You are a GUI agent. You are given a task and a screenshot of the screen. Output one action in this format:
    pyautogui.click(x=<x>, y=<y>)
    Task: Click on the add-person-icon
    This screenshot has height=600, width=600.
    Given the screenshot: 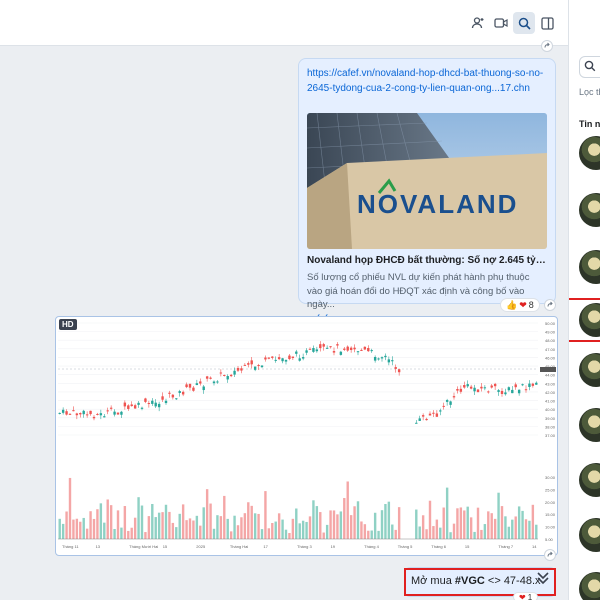 What is the action you would take?
    pyautogui.click(x=477, y=23)
    